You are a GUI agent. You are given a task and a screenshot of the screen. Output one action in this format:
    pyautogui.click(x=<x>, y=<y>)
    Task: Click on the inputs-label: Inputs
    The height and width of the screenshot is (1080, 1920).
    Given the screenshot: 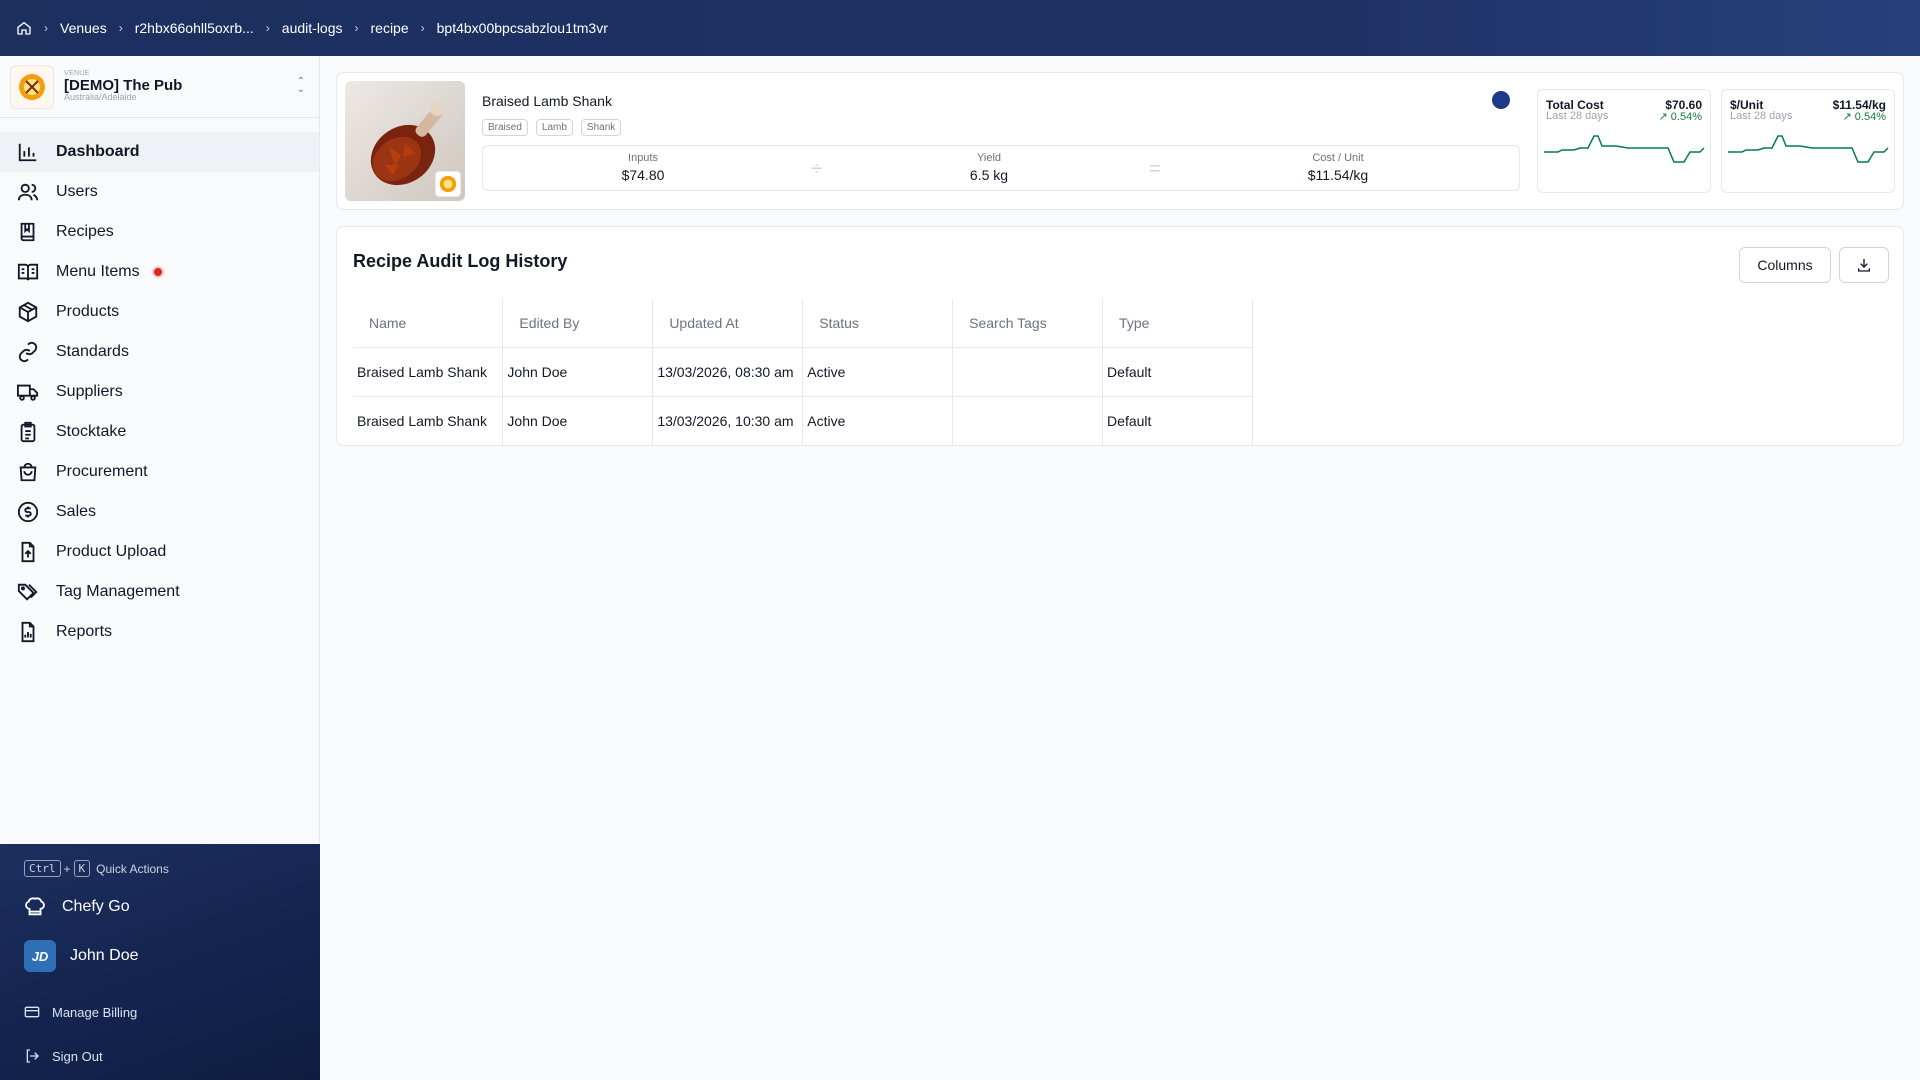 What is the action you would take?
    pyautogui.click(x=643, y=158)
    